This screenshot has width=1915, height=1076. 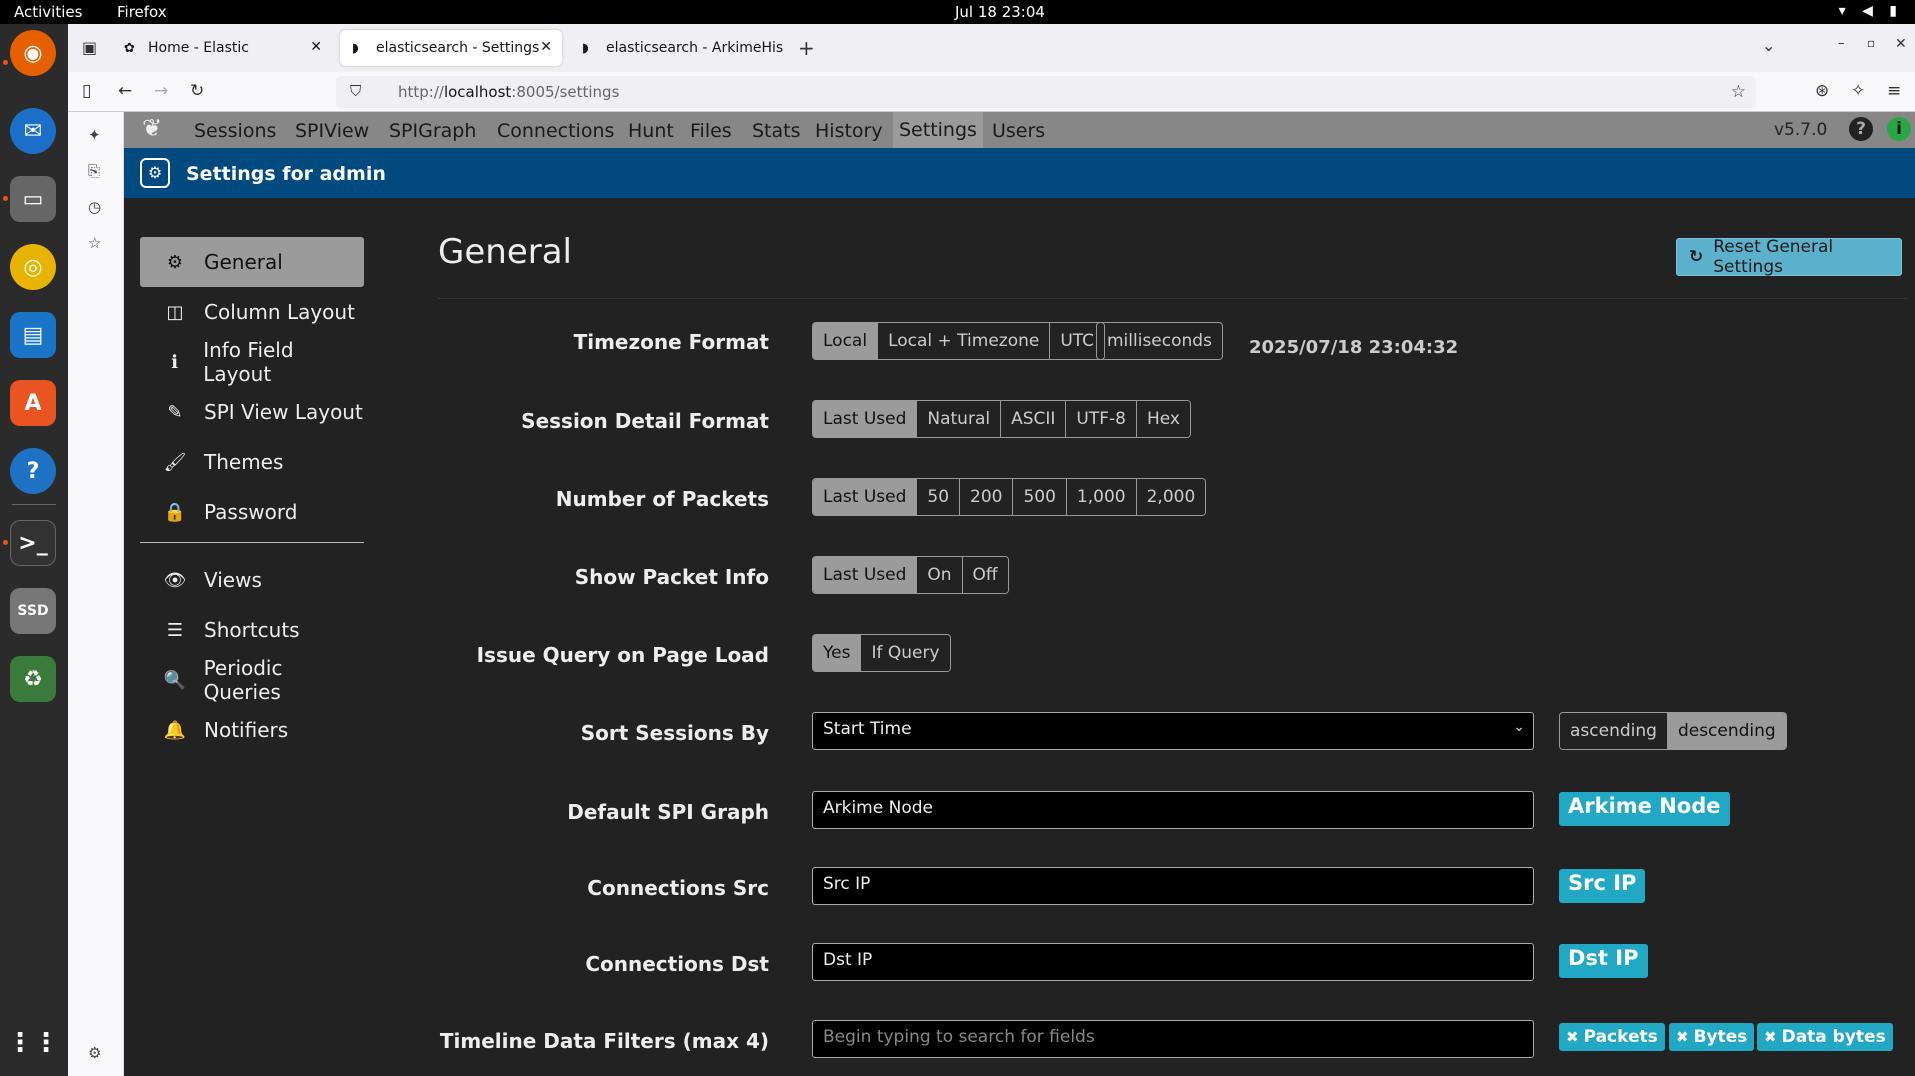 What do you see at coordinates (1046, 92) in the screenshot?
I see `url-bar: ⛉ http://localhost:8005/settings ☆` at bounding box center [1046, 92].